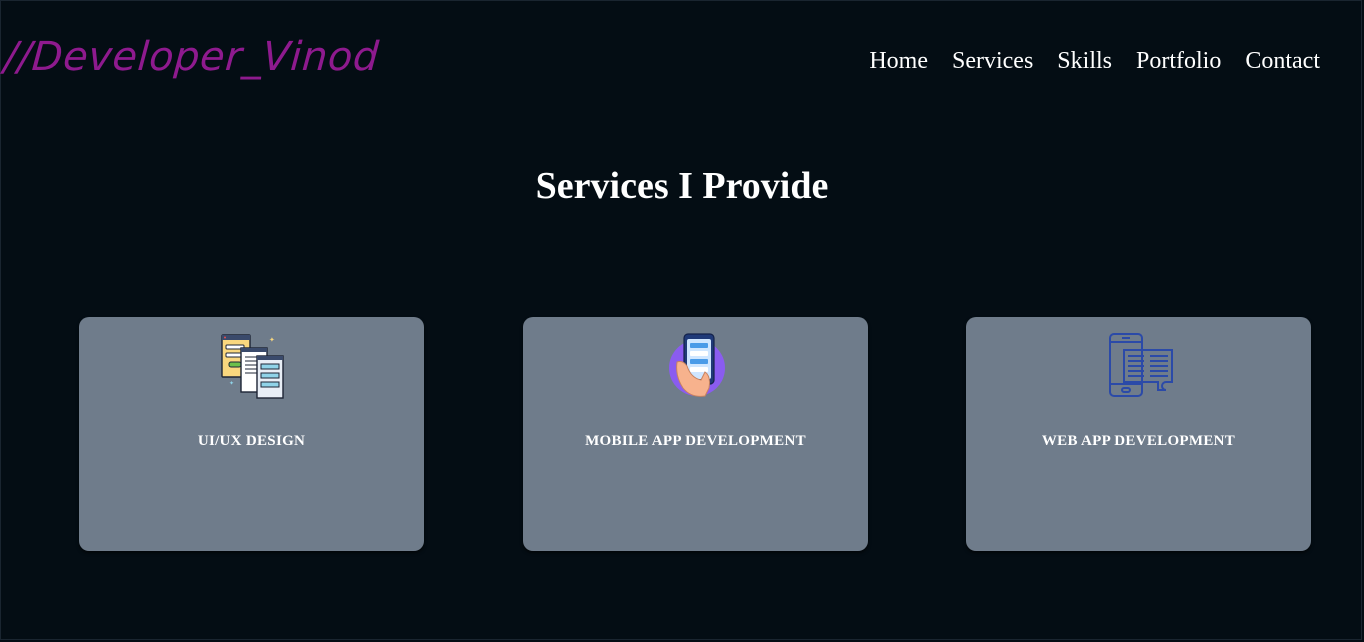  I want to click on hand-holding-phone-icon, so click(696, 365).